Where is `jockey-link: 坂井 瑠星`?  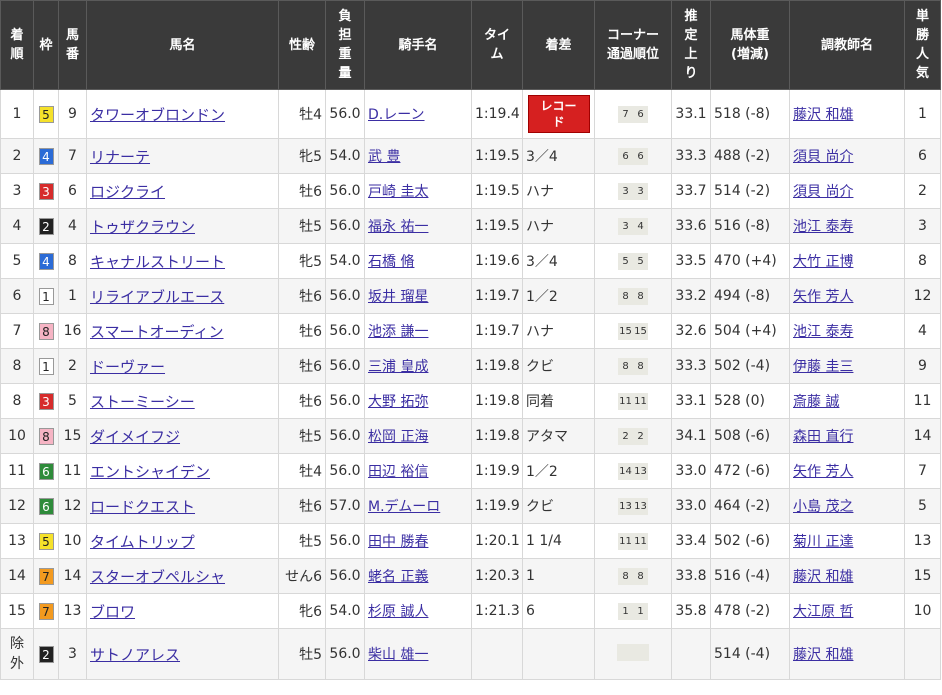
jockey-link: 坂井 瑠星 is located at coordinates (398, 297).